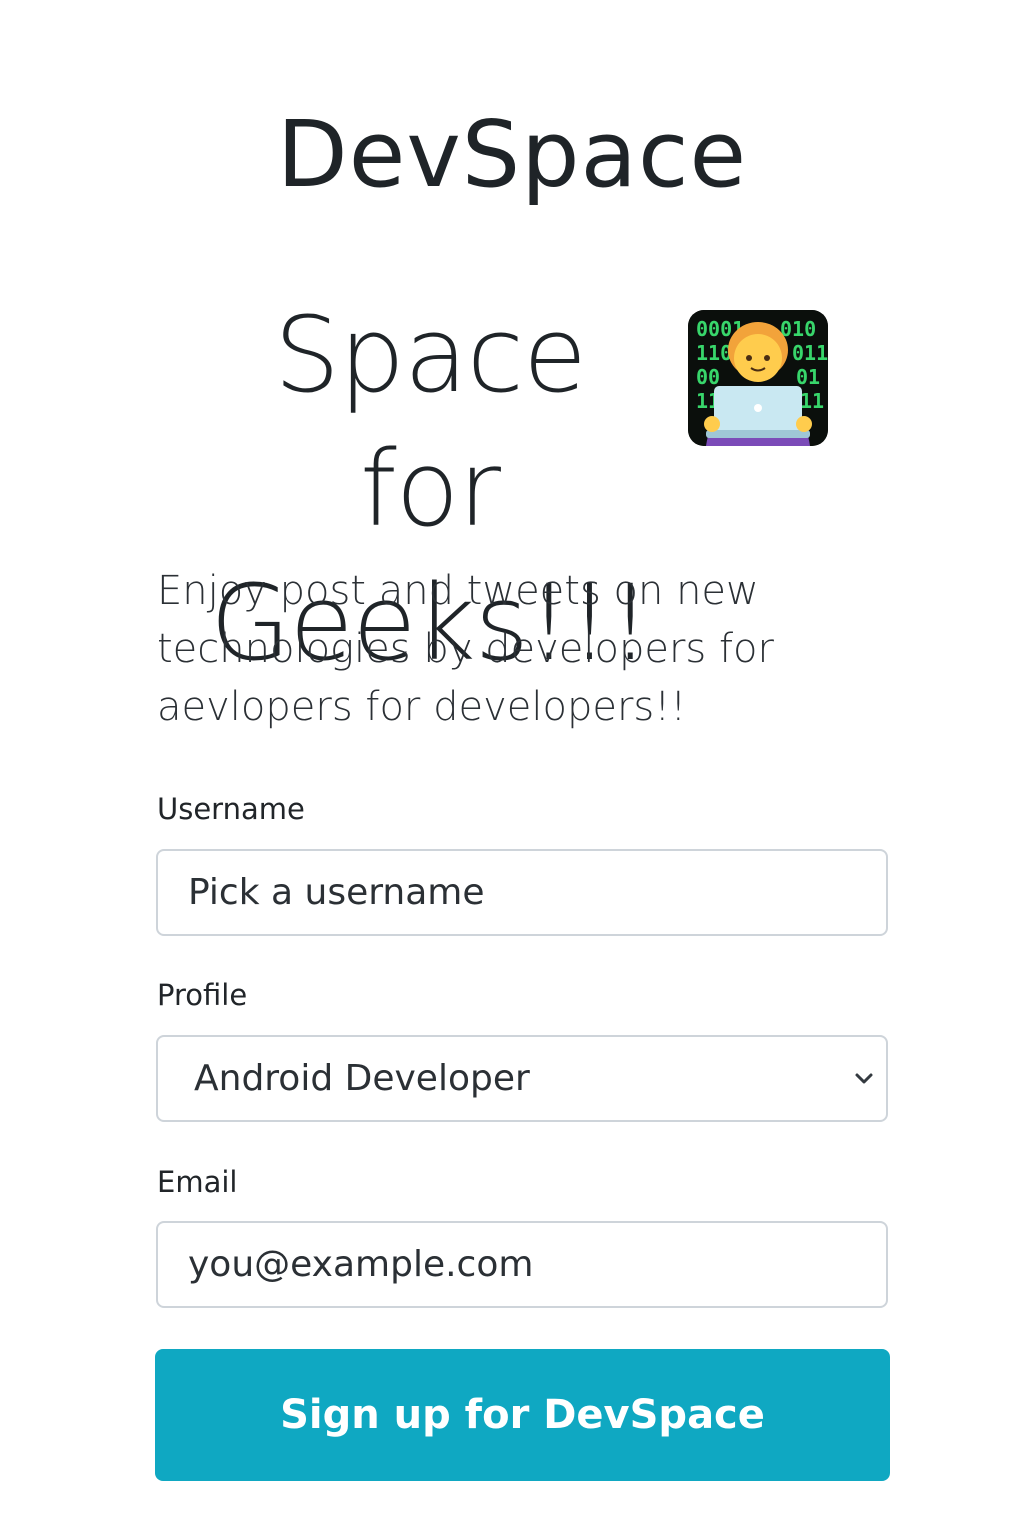 The width and height of the screenshot is (1024, 1536). Describe the element at coordinates (336, 892) in the screenshot. I see `username-placeholder: Pick a username` at that location.